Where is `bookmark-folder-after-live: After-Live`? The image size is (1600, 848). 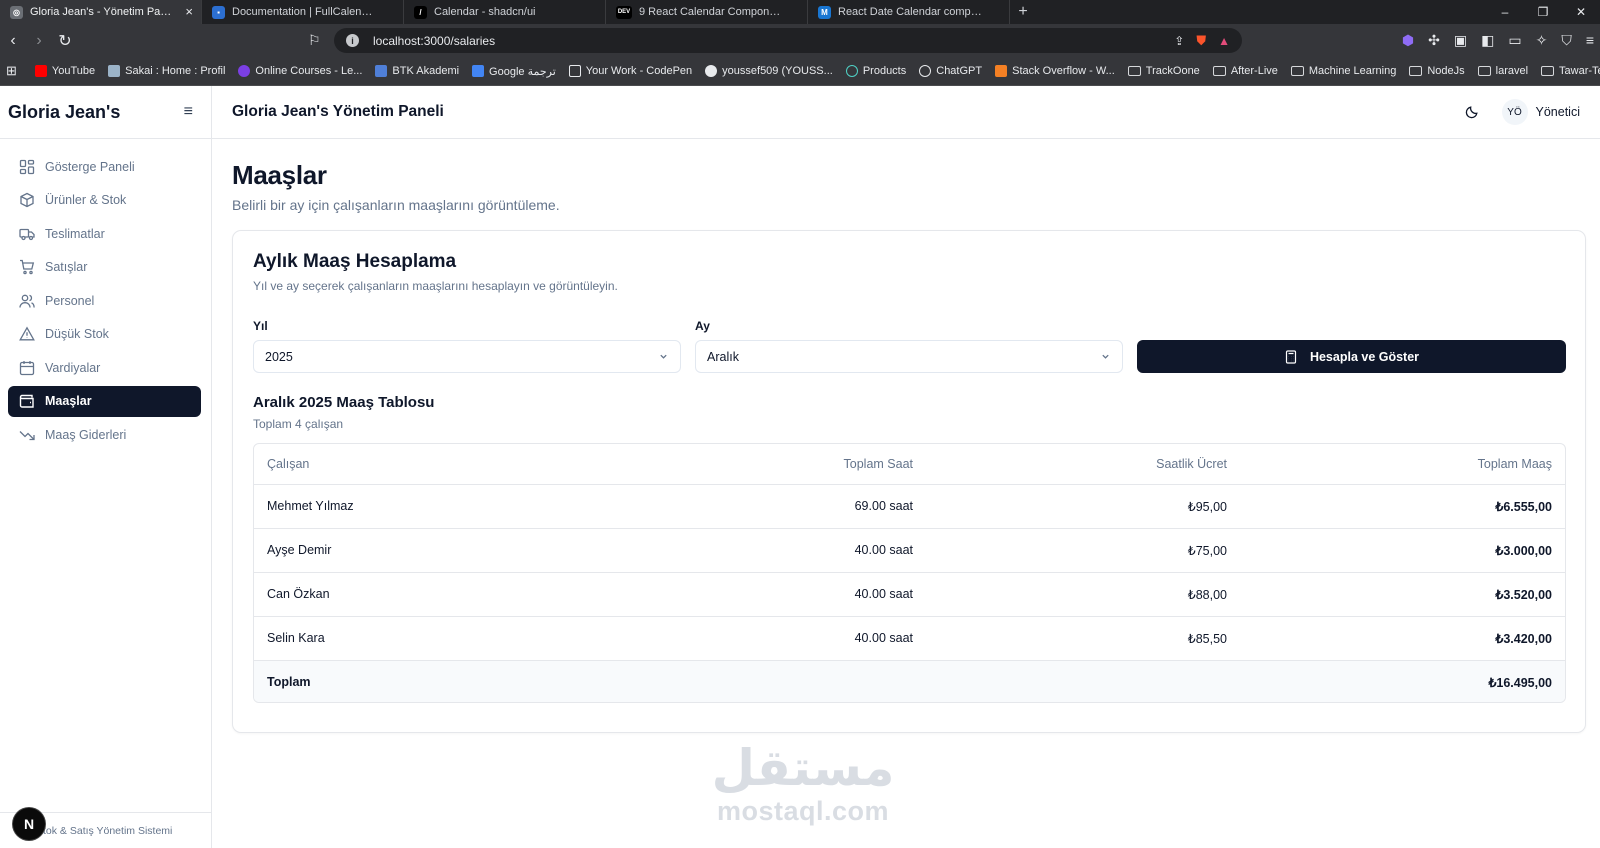 bookmark-folder-after-live: After-Live is located at coordinates (1245, 71).